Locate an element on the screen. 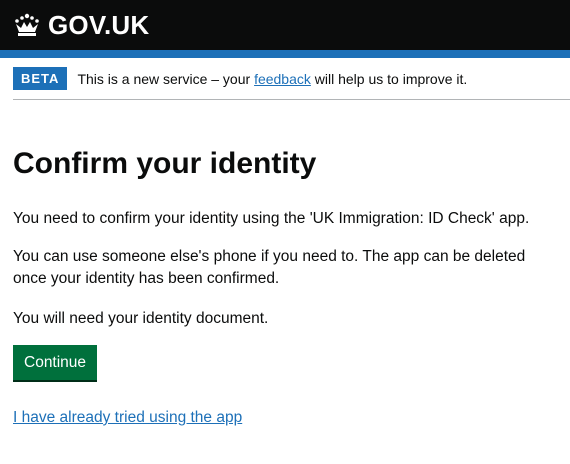 This screenshot has height=464, width=570. phase-text-before: This is a new service – your is located at coordinates (166, 78).